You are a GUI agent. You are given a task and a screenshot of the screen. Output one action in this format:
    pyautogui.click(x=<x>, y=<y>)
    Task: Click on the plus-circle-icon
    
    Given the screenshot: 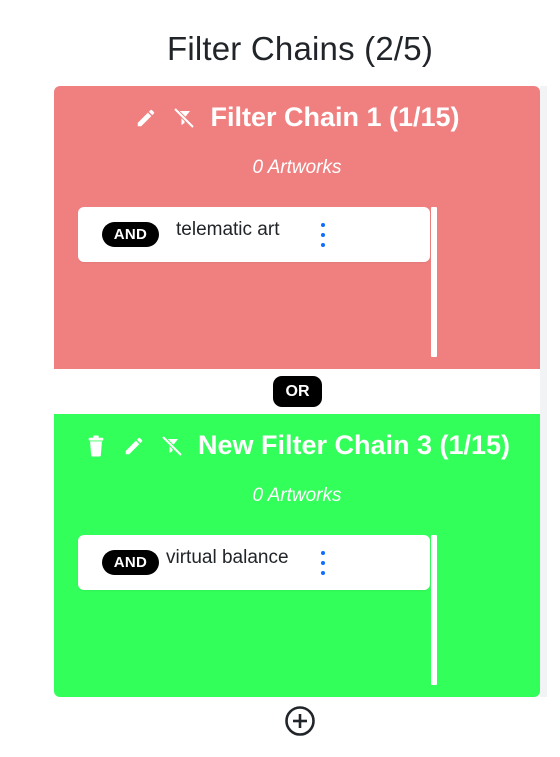 What is the action you would take?
    pyautogui.click(x=300, y=721)
    